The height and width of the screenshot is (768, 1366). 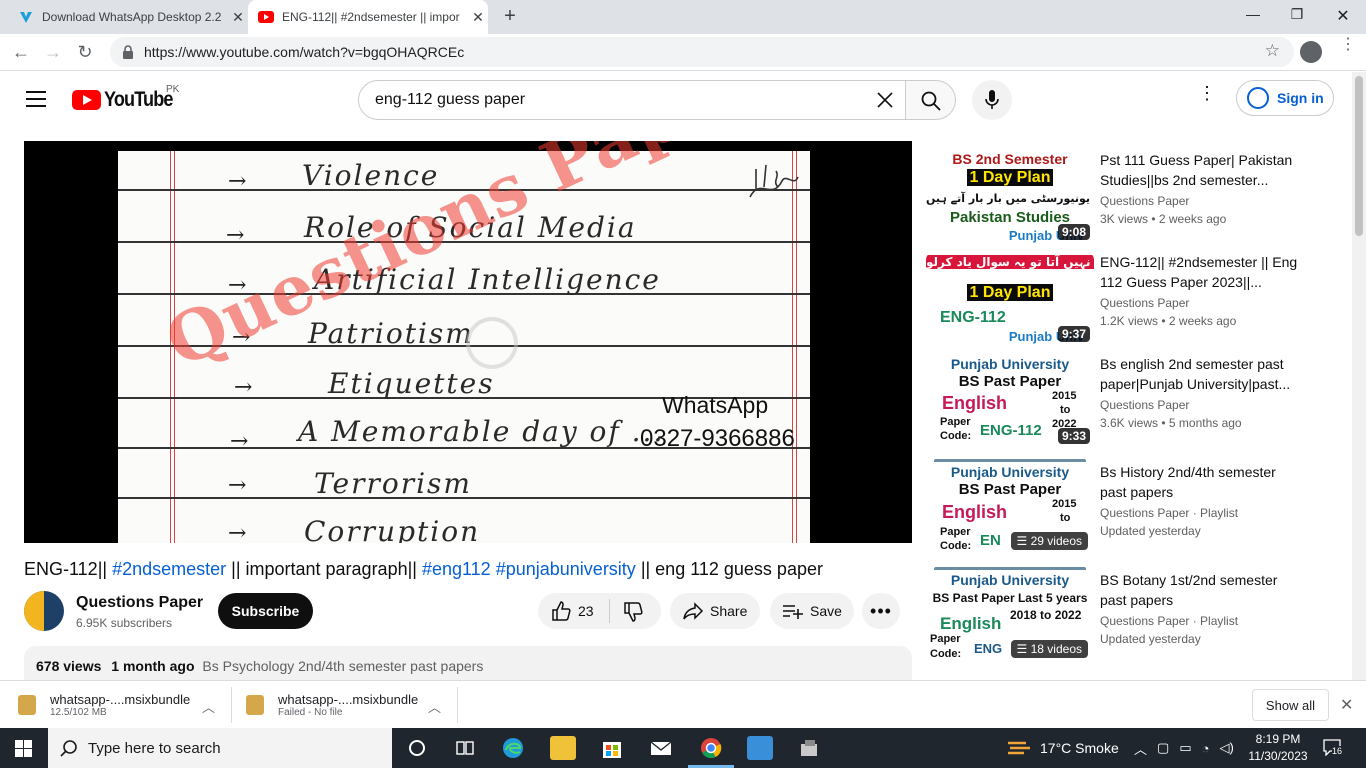 What do you see at coordinates (53, 53) in the screenshot?
I see `forward-button: →` at bounding box center [53, 53].